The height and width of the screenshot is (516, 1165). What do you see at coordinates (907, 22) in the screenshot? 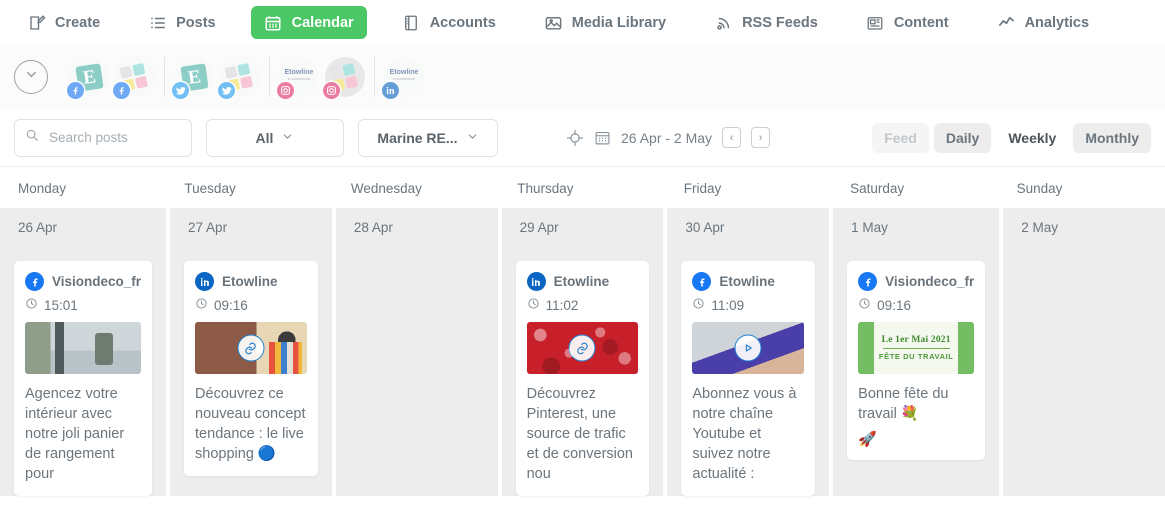
I see `nav-item-content: Content` at bounding box center [907, 22].